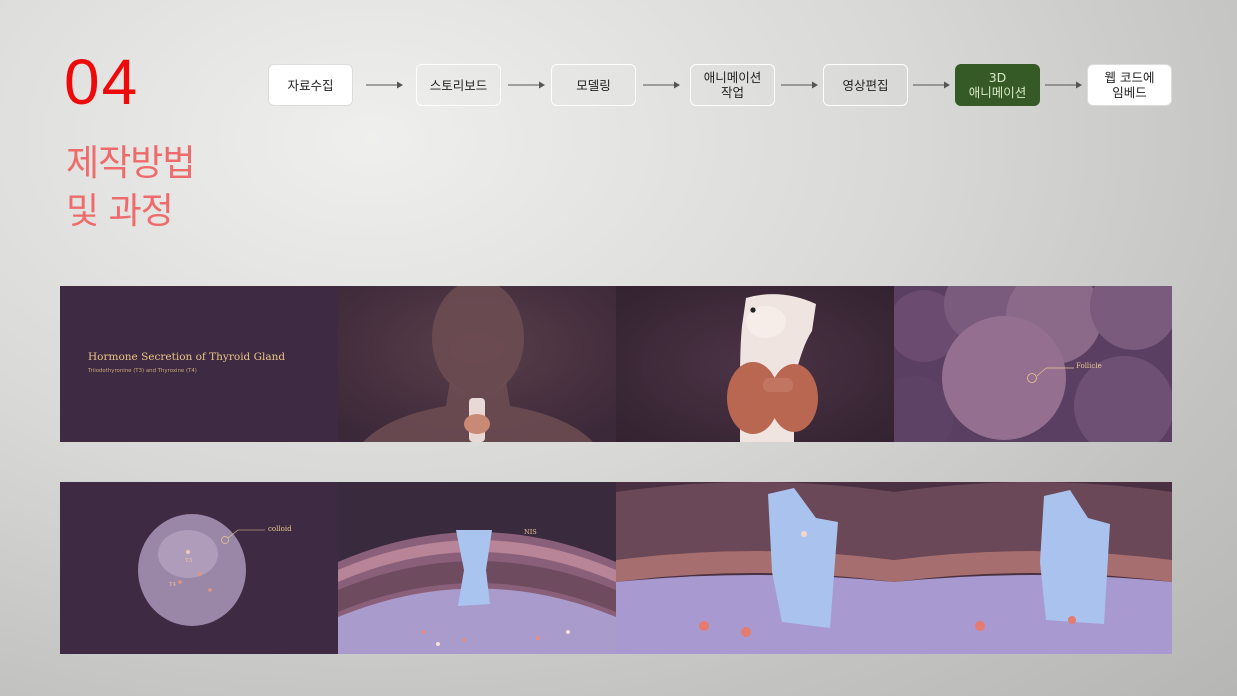 The width and height of the screenshot is (1237, 696). Describe the element at coordinates (1089, 366) in the screenshot. I see `follicle-label: Follicle` at that location.